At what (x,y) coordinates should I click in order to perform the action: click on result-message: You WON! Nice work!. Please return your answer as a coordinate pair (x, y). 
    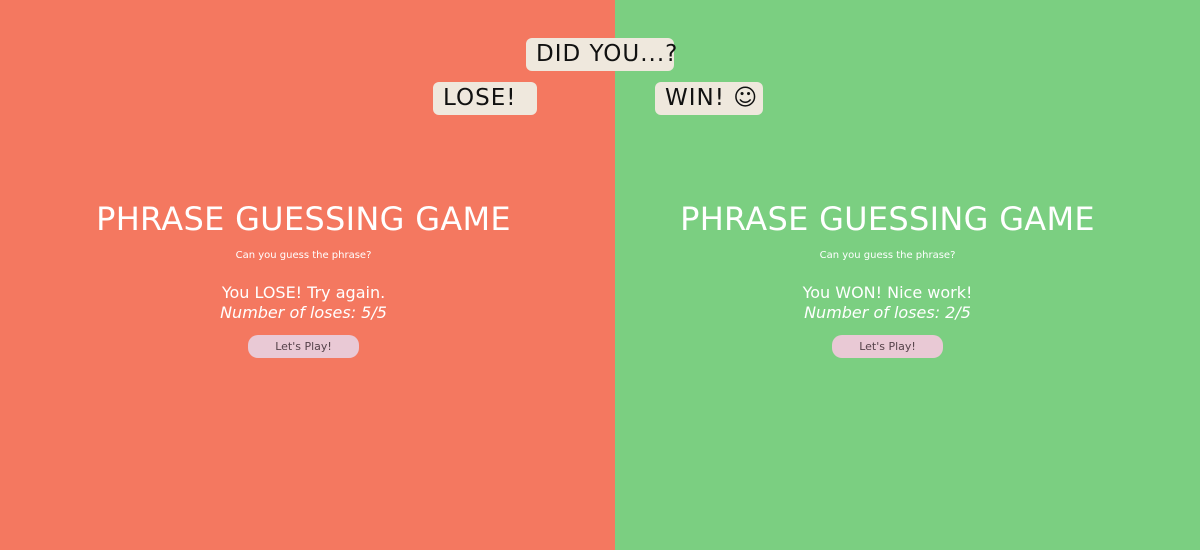
    Looking at the image, I should click on (887, 292).